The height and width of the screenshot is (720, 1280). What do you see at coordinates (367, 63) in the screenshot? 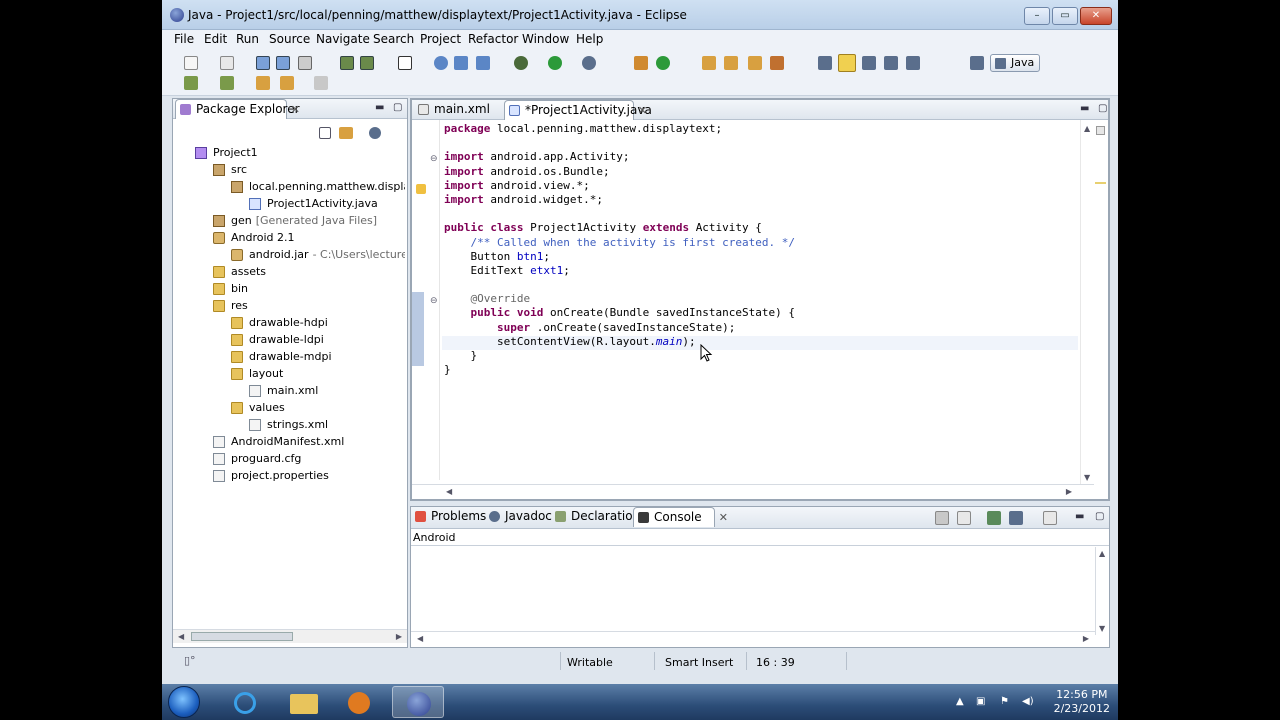
I see `avd-manager-icon` at bounding box center [367, 63].